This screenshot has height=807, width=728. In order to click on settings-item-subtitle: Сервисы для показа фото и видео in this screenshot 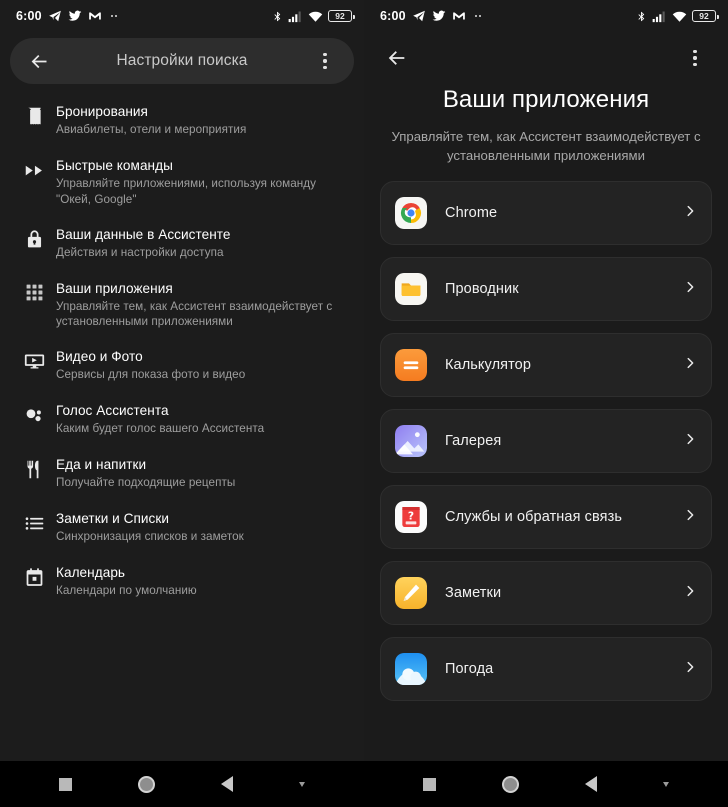, I will do `click(151, 375)`.